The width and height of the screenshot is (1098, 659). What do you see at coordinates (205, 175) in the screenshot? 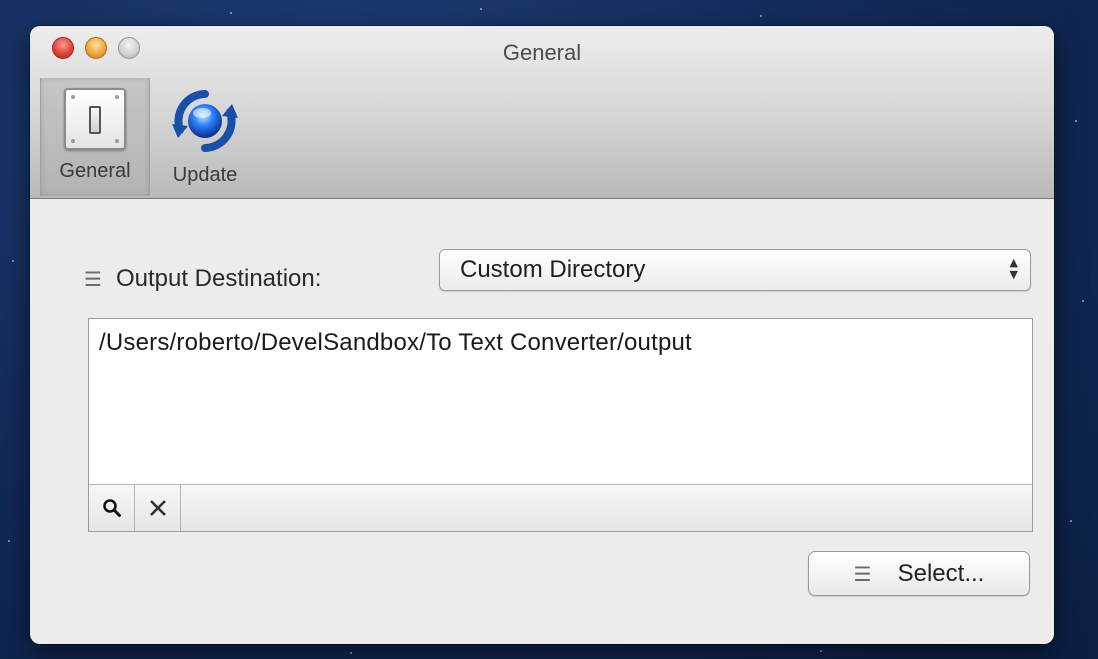
I see `toolbar-item-label: Update` at bounding box center [205, 175].